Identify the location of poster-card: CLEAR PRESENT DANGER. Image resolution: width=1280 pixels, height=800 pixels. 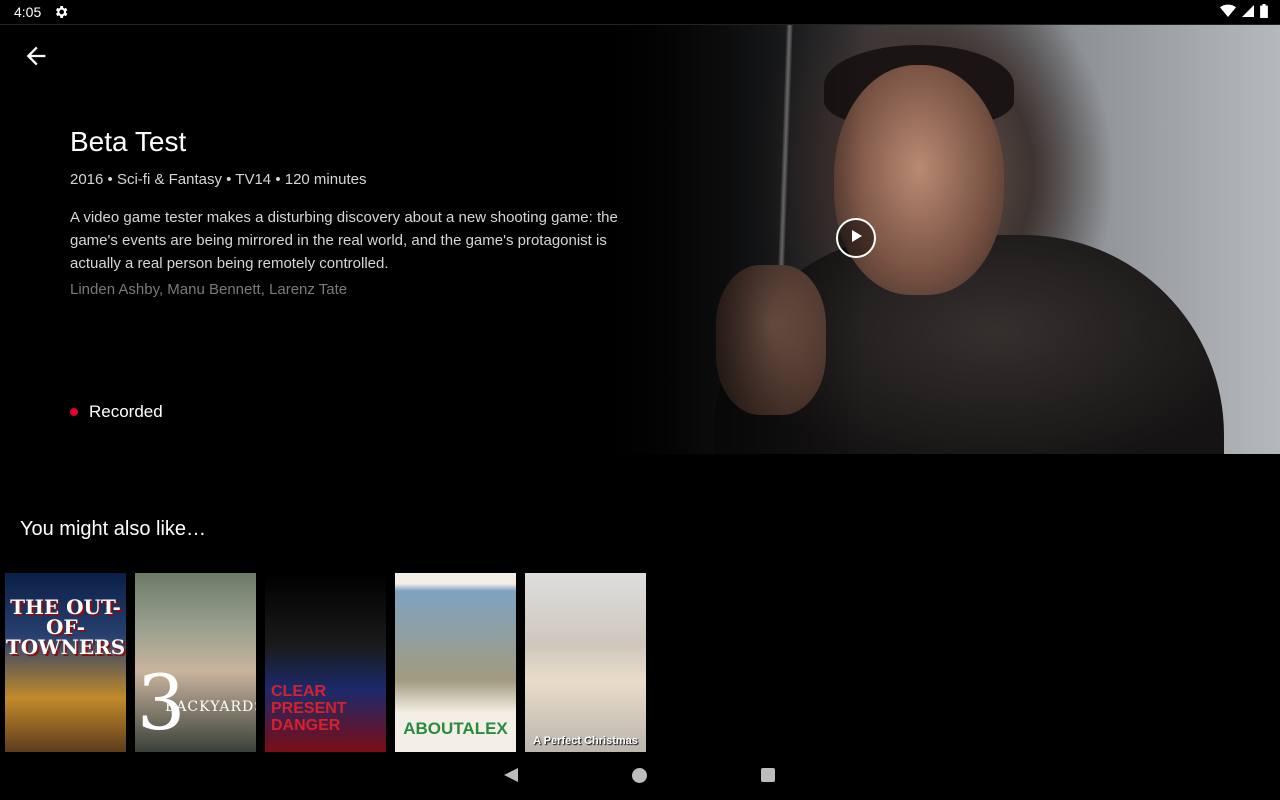
(325, 662).